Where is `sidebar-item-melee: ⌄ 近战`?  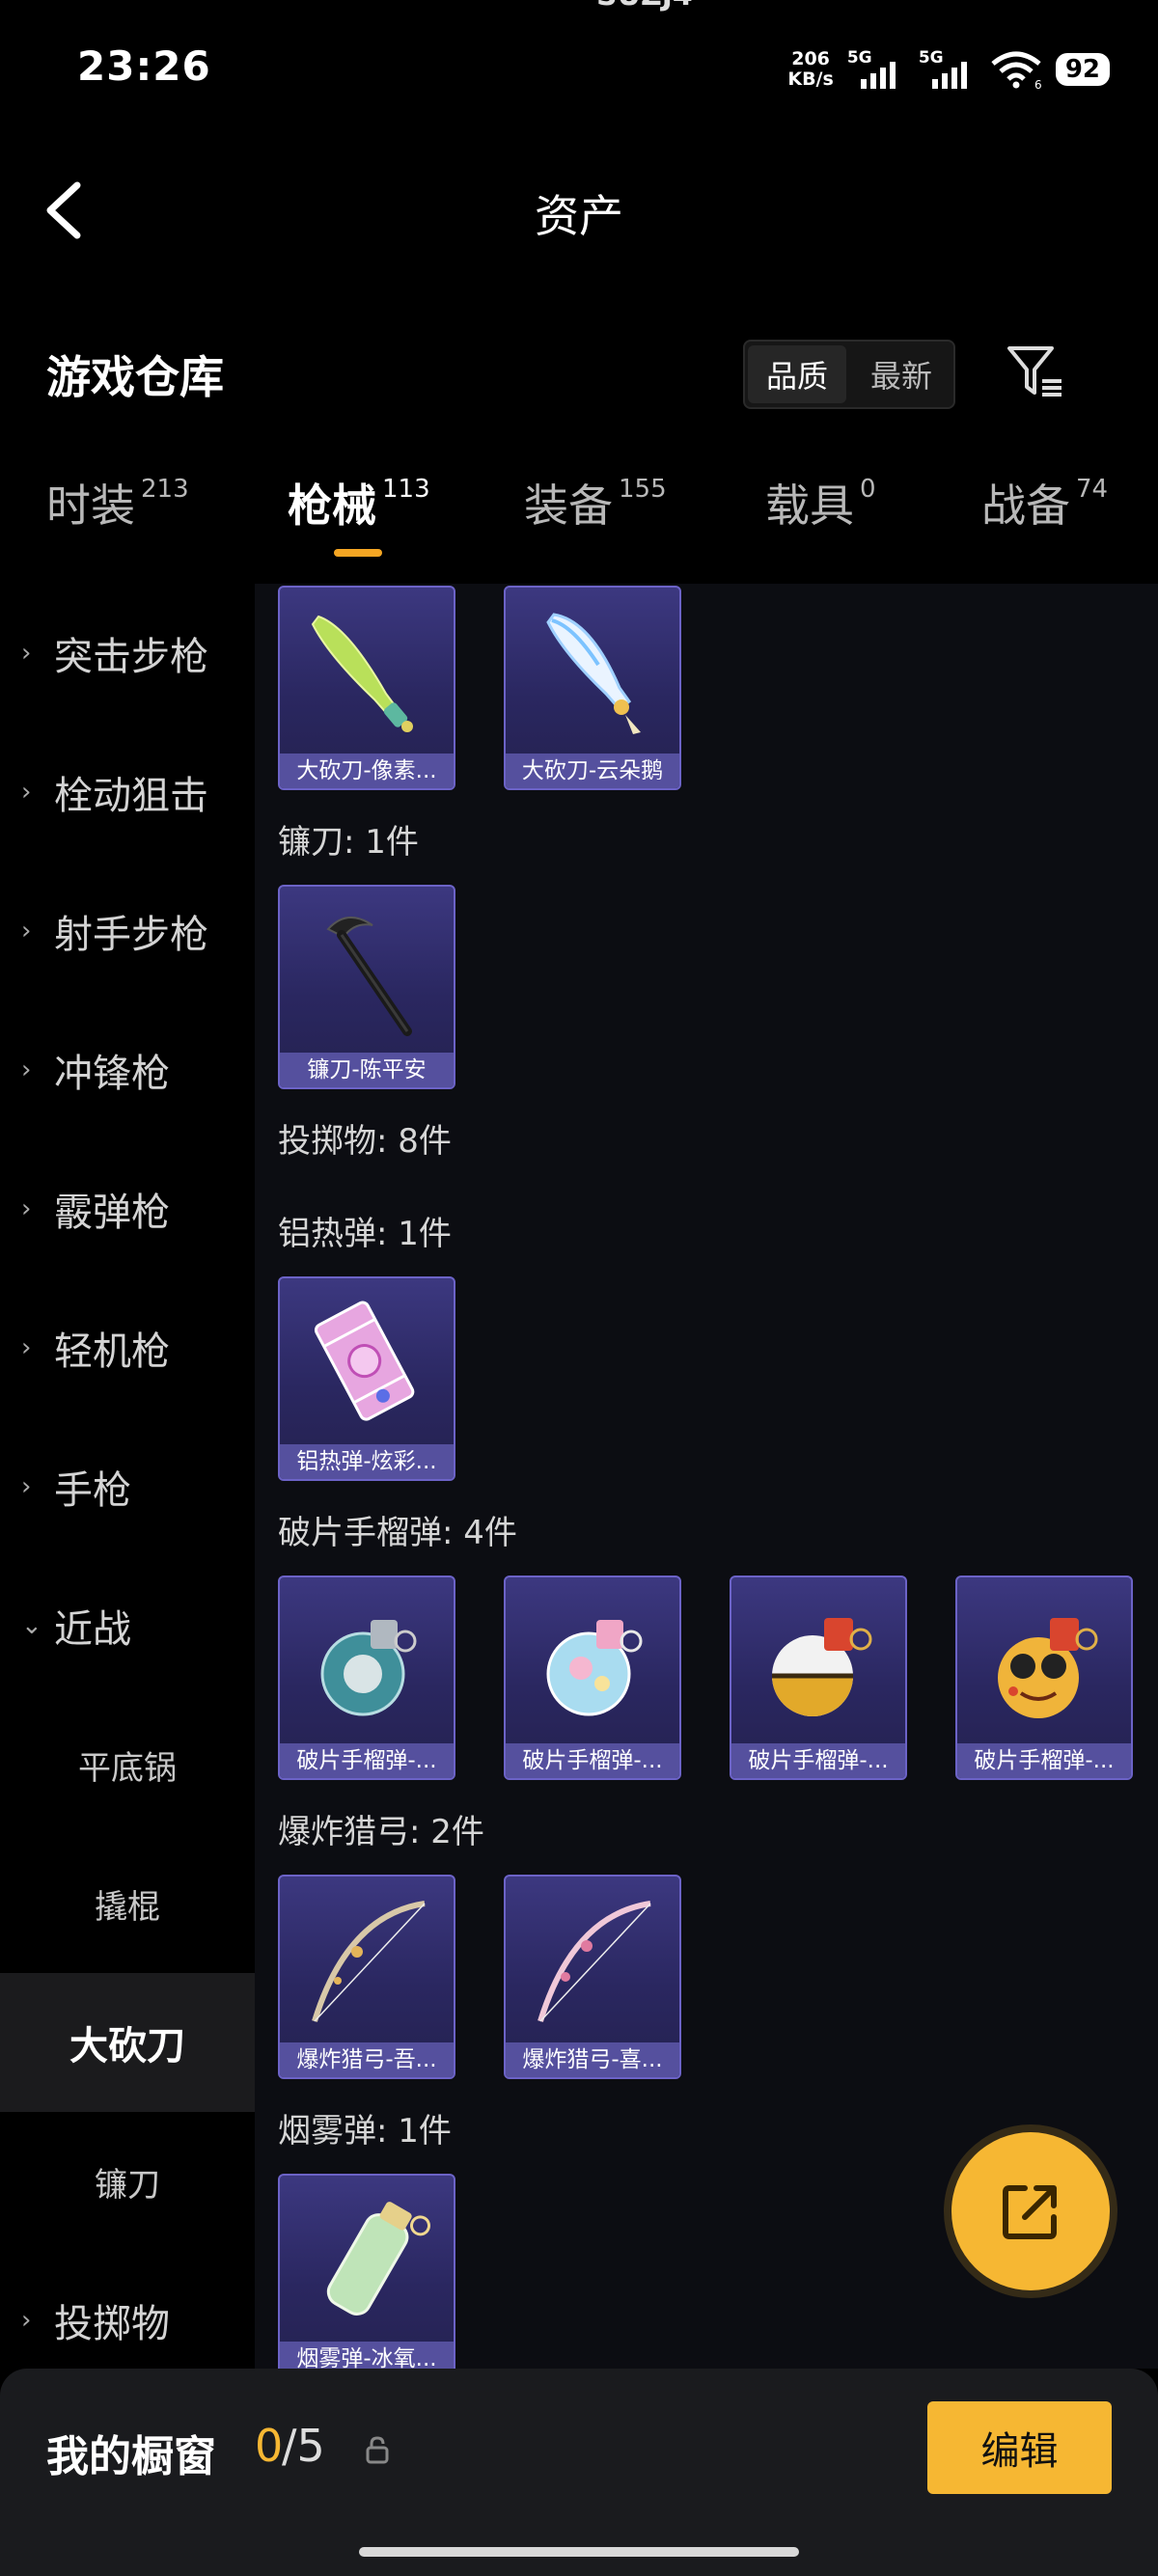 sidebar-item-melee: ⌄ 近战 is located at coordinates (127, 1625).